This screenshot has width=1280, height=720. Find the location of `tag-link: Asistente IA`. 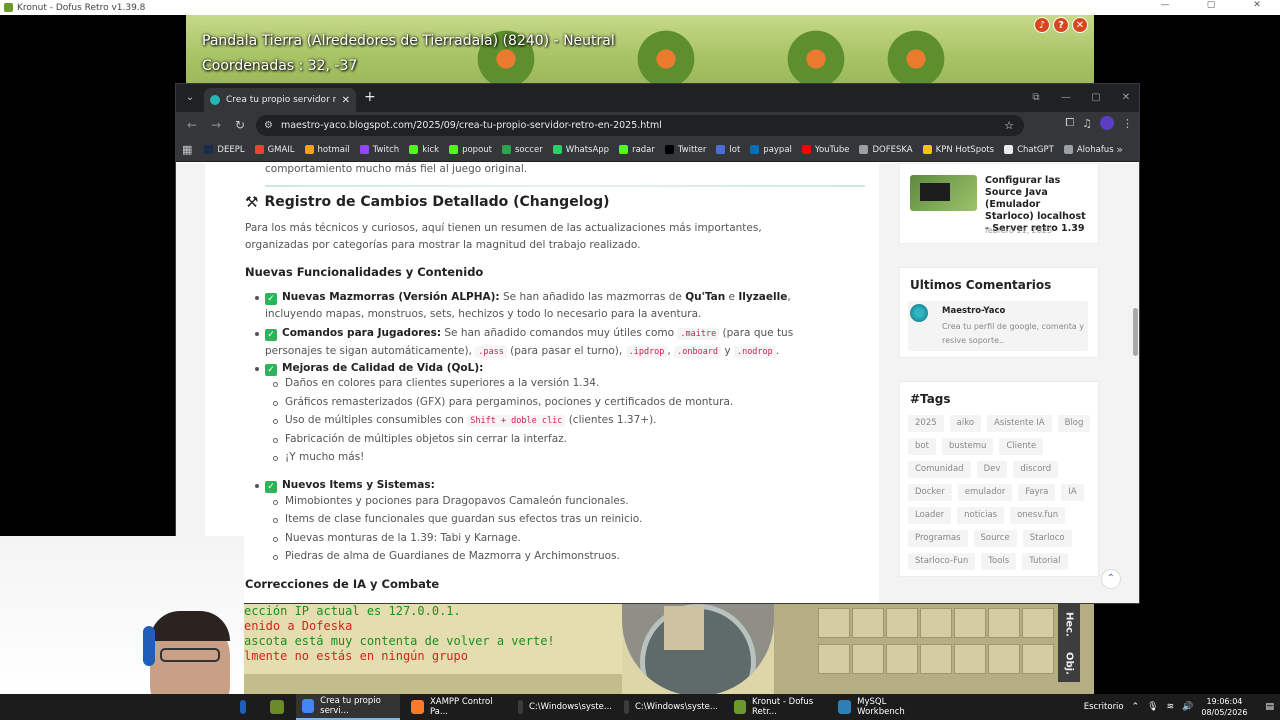

tag-link: Asistente IA is located at coordinates (1019, 423).